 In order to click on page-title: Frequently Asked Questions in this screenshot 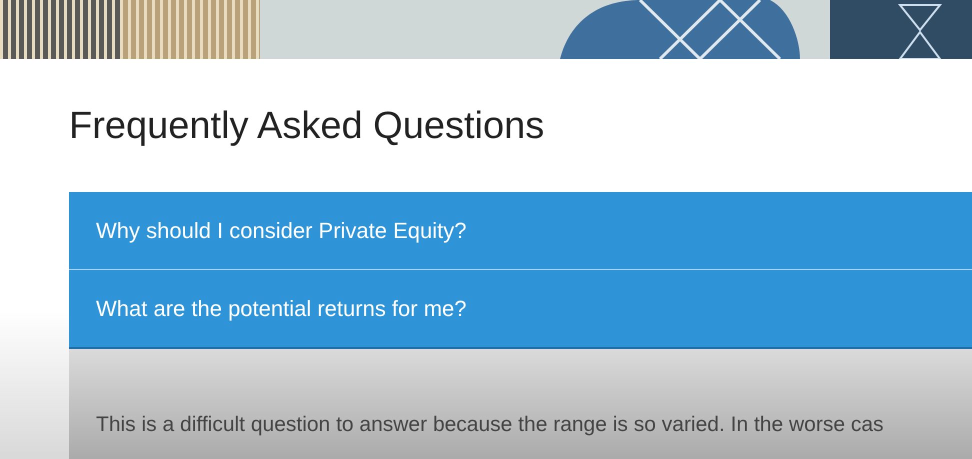, I will do `click(307, 126)`.